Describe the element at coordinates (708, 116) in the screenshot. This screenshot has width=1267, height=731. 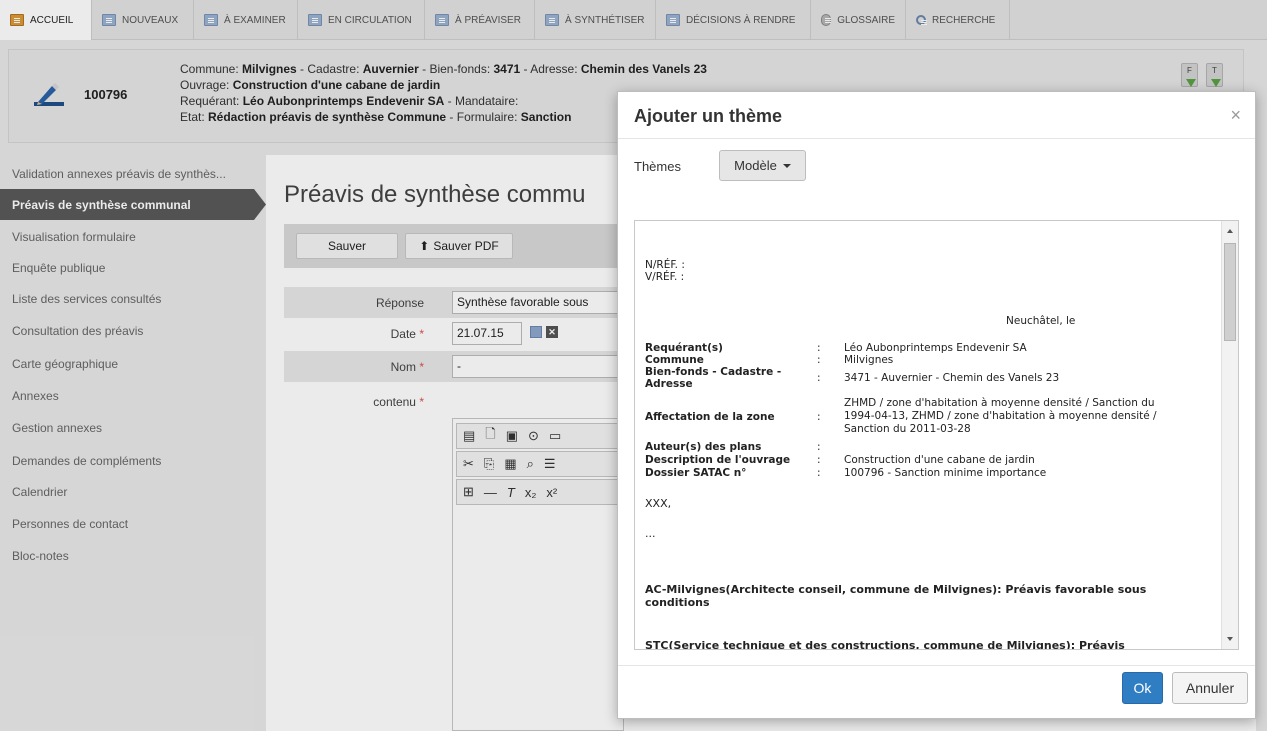
I see `dialog-title: Ajouter un thème` at that location.